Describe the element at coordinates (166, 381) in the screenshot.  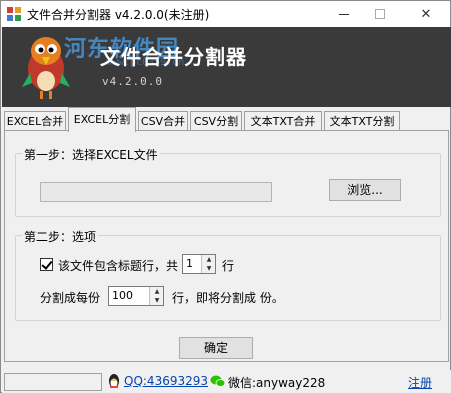
I see `qq-contact-link: QQ:43693293` at that location.